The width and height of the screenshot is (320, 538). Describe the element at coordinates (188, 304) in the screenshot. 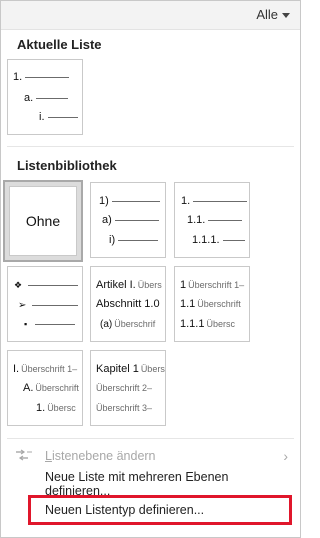

I see `level-label: 1.1` at that location.